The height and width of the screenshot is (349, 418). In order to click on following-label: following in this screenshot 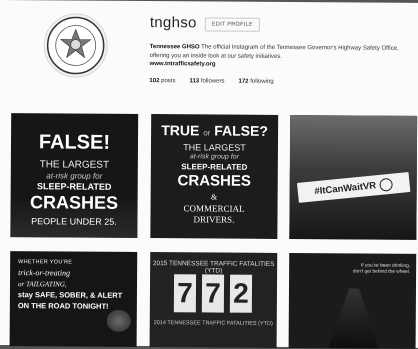, I will do `click(262, 81)`.